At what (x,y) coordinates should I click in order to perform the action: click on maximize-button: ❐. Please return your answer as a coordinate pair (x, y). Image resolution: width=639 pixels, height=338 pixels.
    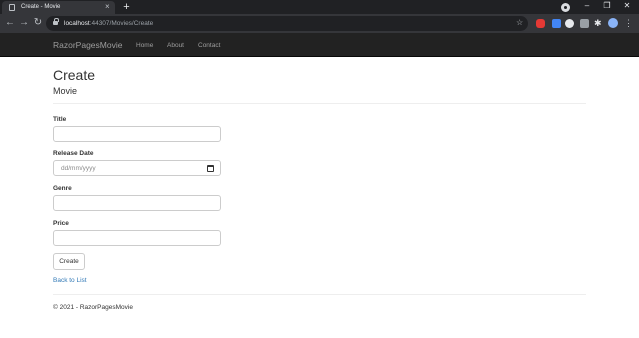
    Looking at the image, I should click on (607, 6).